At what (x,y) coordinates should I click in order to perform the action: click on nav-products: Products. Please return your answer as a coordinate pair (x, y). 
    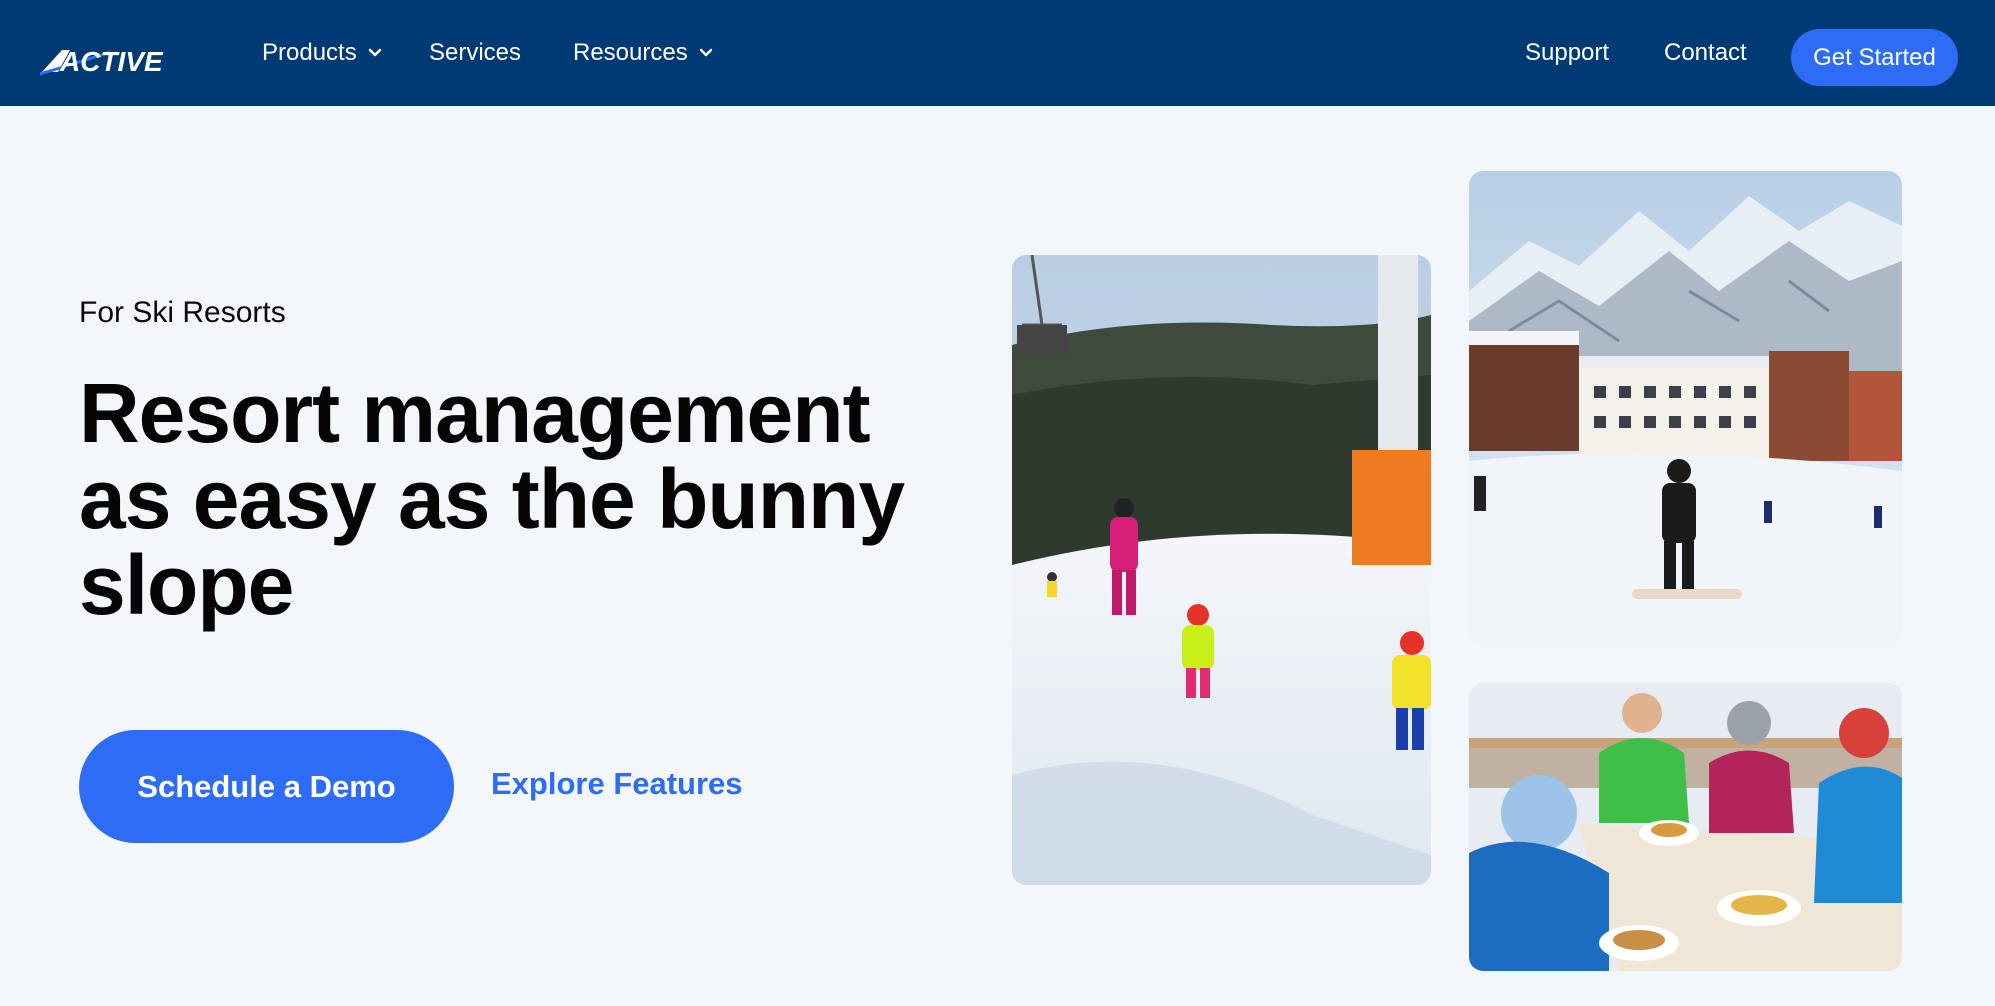
    Looking at the image, I should click on (322, 53).